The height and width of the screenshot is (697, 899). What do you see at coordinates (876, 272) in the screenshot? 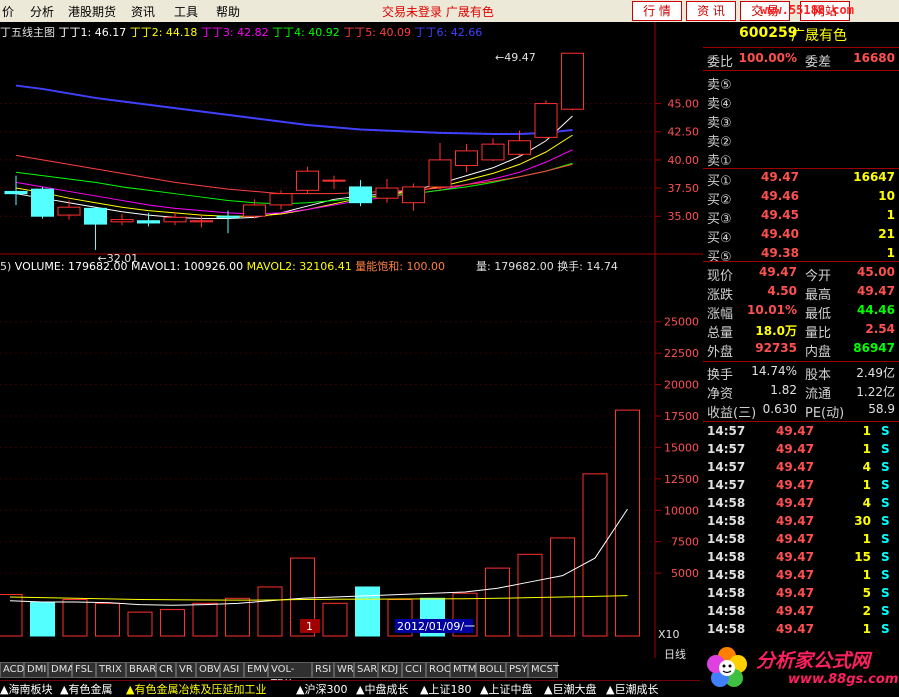
I see `stat-value: 45.00` at bounding box center [876, 272].